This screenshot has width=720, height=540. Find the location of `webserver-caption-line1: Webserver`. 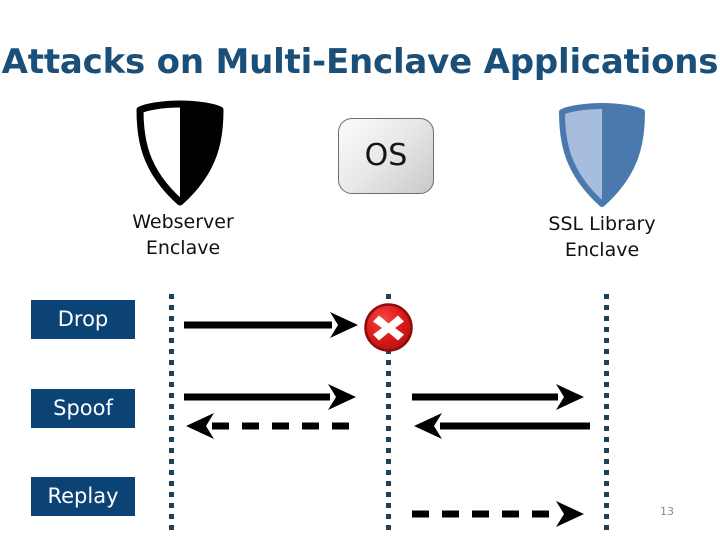

webserver-caption-line1: Webserver is located at coordinates (183, 222).